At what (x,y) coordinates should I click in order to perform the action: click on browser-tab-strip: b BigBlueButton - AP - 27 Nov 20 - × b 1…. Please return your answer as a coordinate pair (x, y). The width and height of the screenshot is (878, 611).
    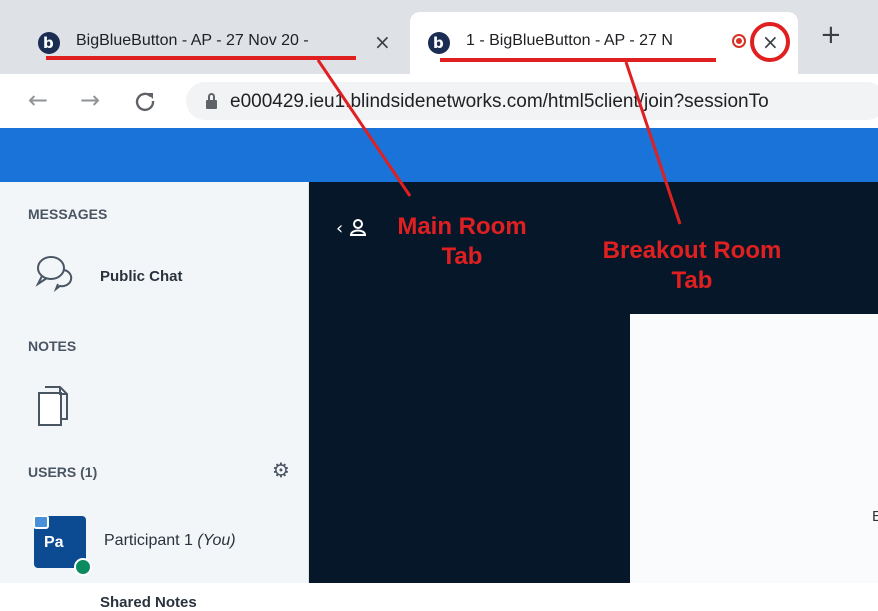
    Looking at the image, I should click on (439, 37).